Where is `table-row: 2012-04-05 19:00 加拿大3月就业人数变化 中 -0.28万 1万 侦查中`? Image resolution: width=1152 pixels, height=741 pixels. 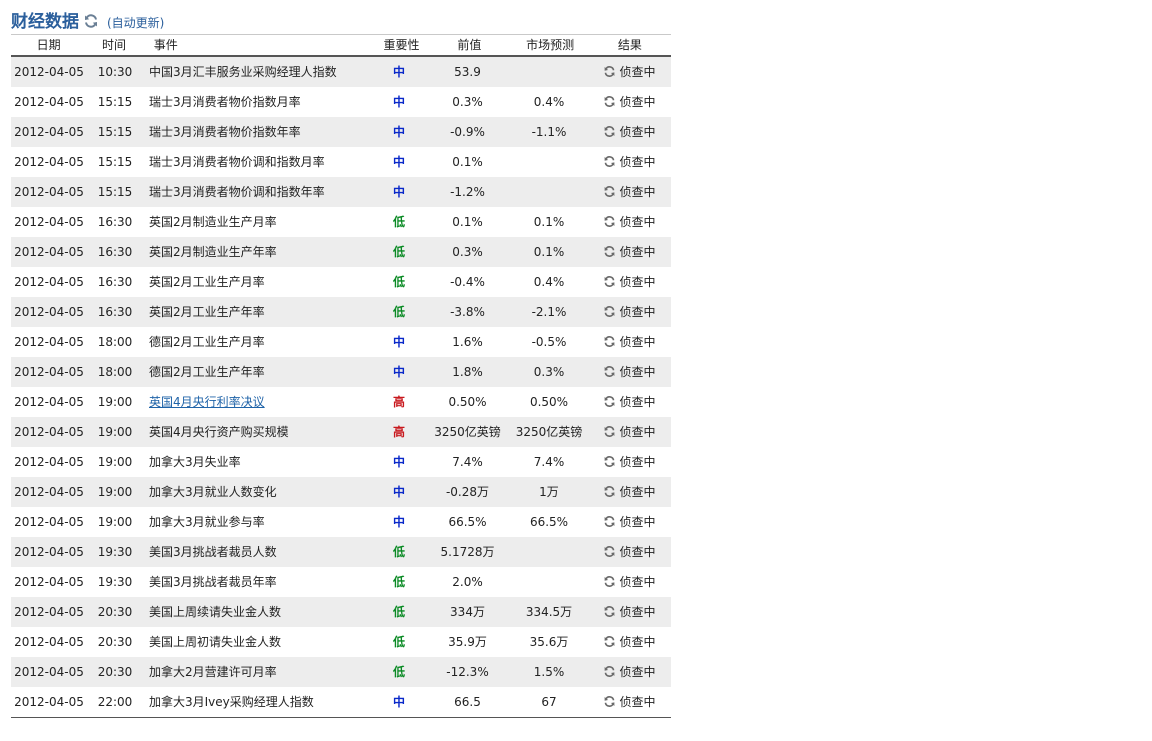 table-row: 2012-04-05 19:00 加拿大3月就业人数变化 中 -0.28万 1万 侦查中 is located at coordinates (341, 492).